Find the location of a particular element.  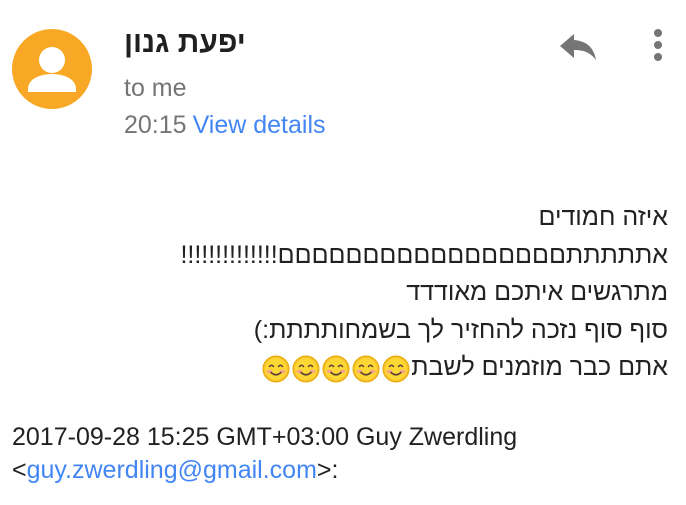

quote-gt-colon: >: is located at coordinates (327, 470).